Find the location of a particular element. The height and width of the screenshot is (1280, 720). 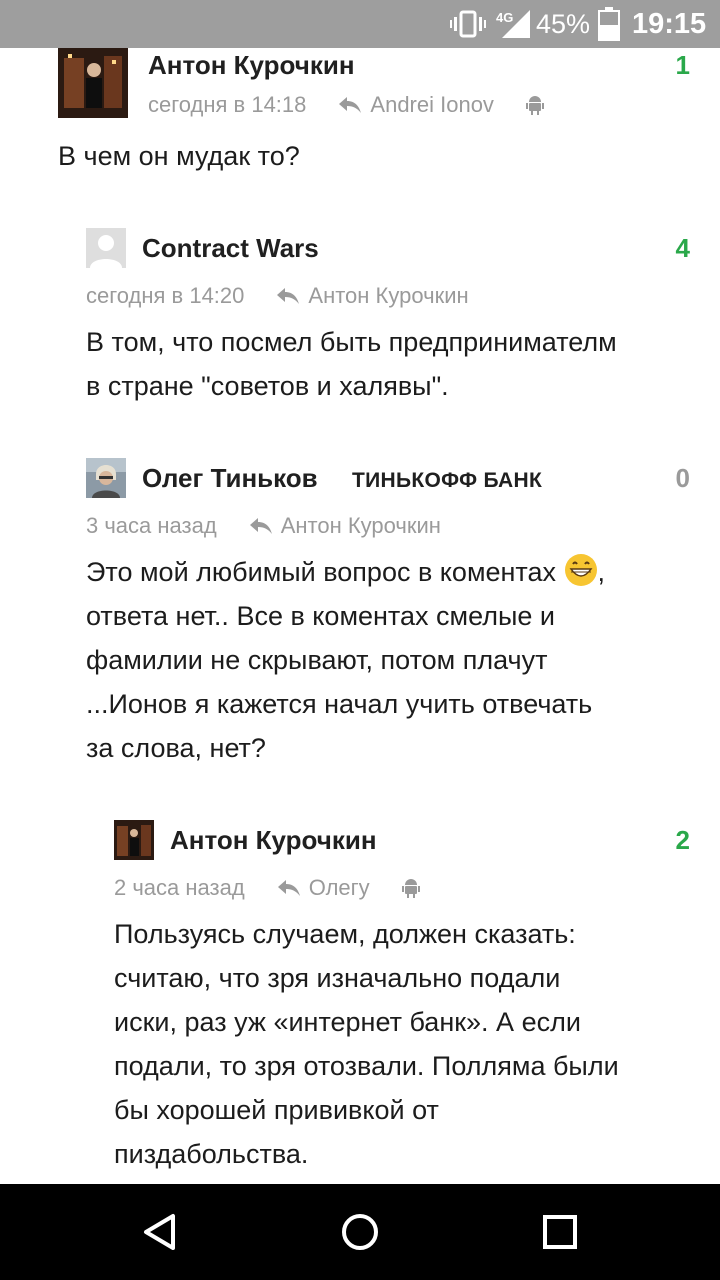

comment-time: сегодня в 14:18 is located at coordinates (227, 104).